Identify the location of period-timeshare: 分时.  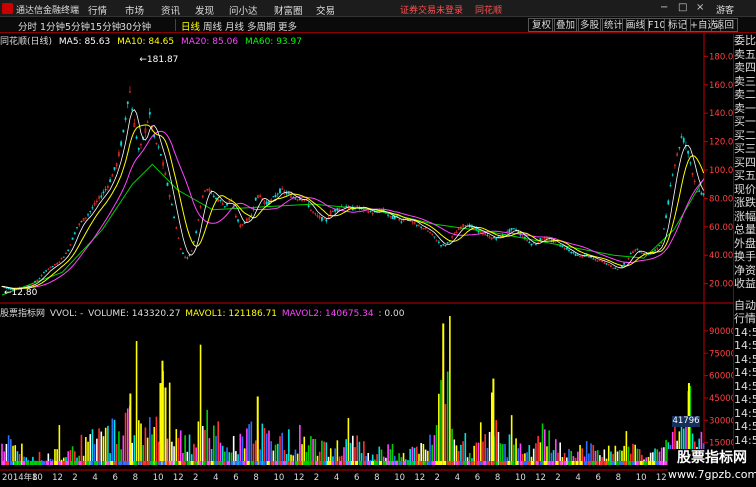
(27, 26).